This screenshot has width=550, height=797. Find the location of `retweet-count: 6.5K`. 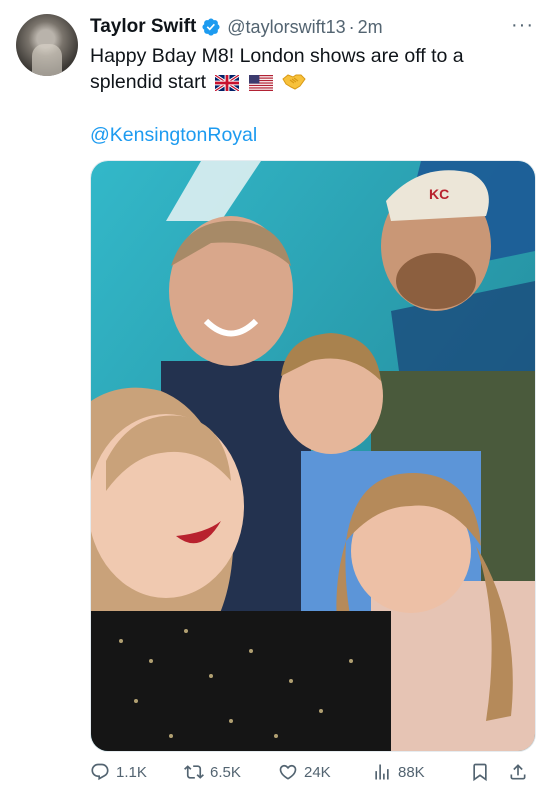

retweet-count: 6.5K is located at coordinates (225, 772).